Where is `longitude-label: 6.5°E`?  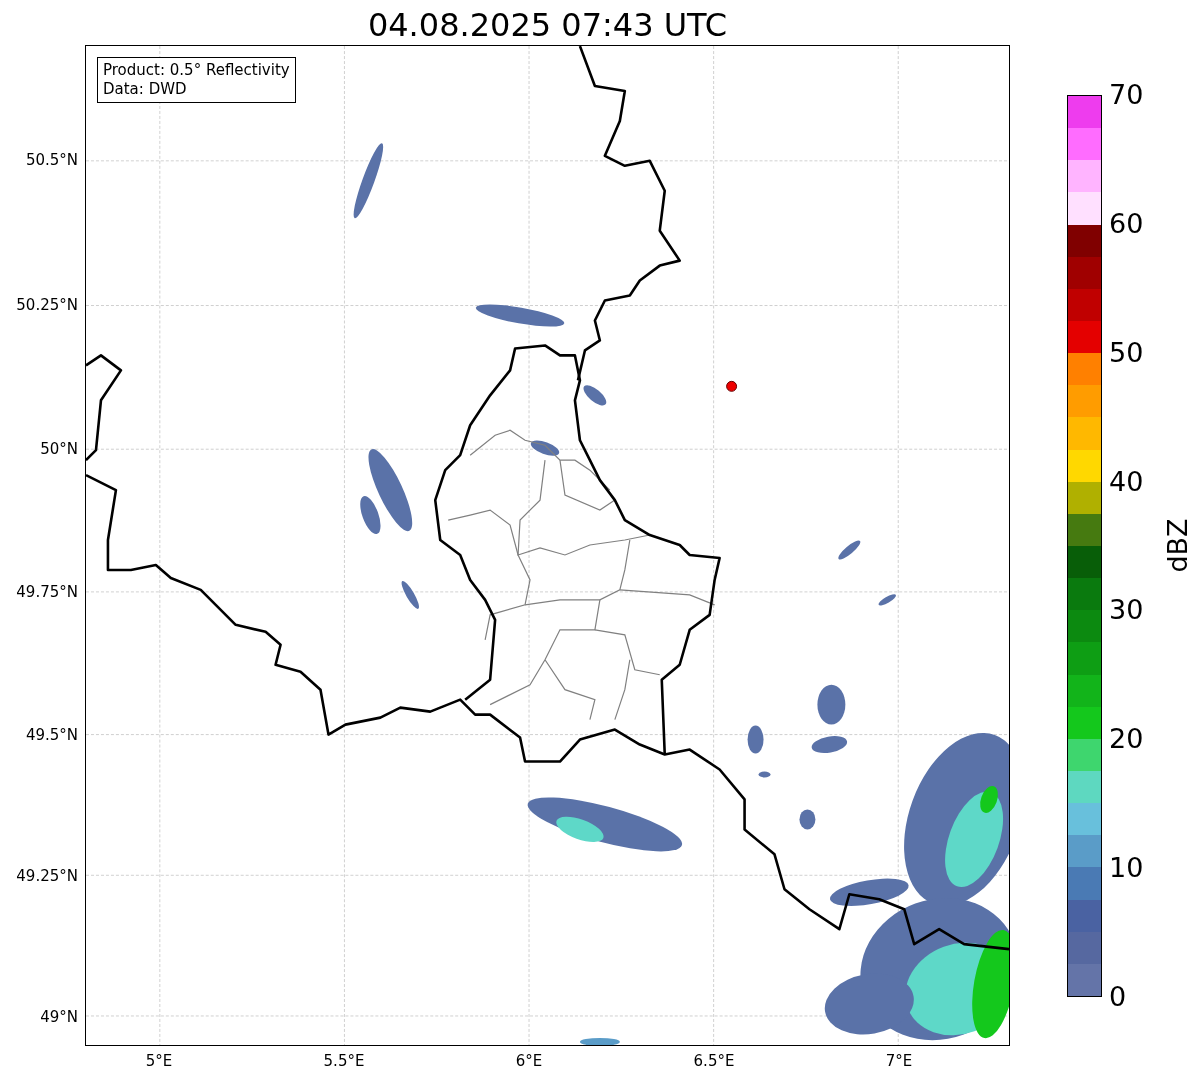 longitude-label: 6.5°E is located at coordinates (714, 1061).